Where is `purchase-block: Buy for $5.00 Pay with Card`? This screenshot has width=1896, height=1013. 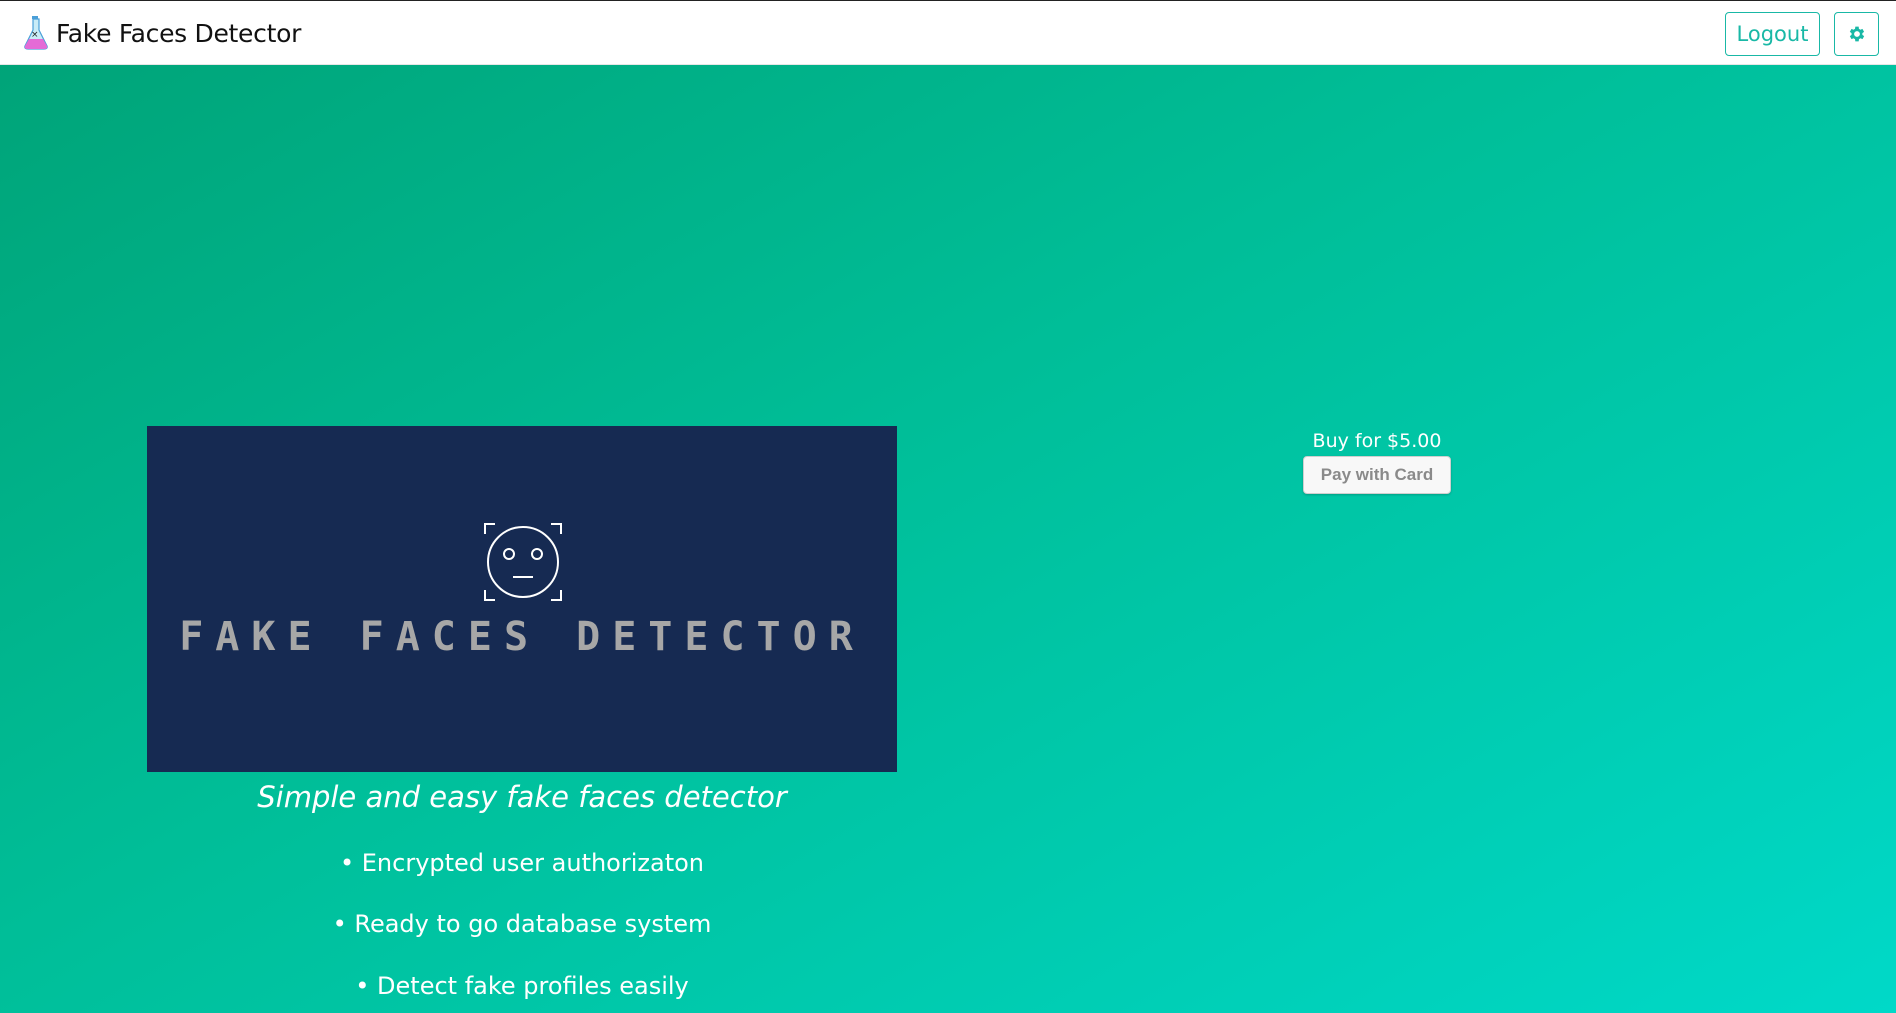 purchase-block: Buy for $5.00 Pay with Card is located at coordinates (1377, 462).